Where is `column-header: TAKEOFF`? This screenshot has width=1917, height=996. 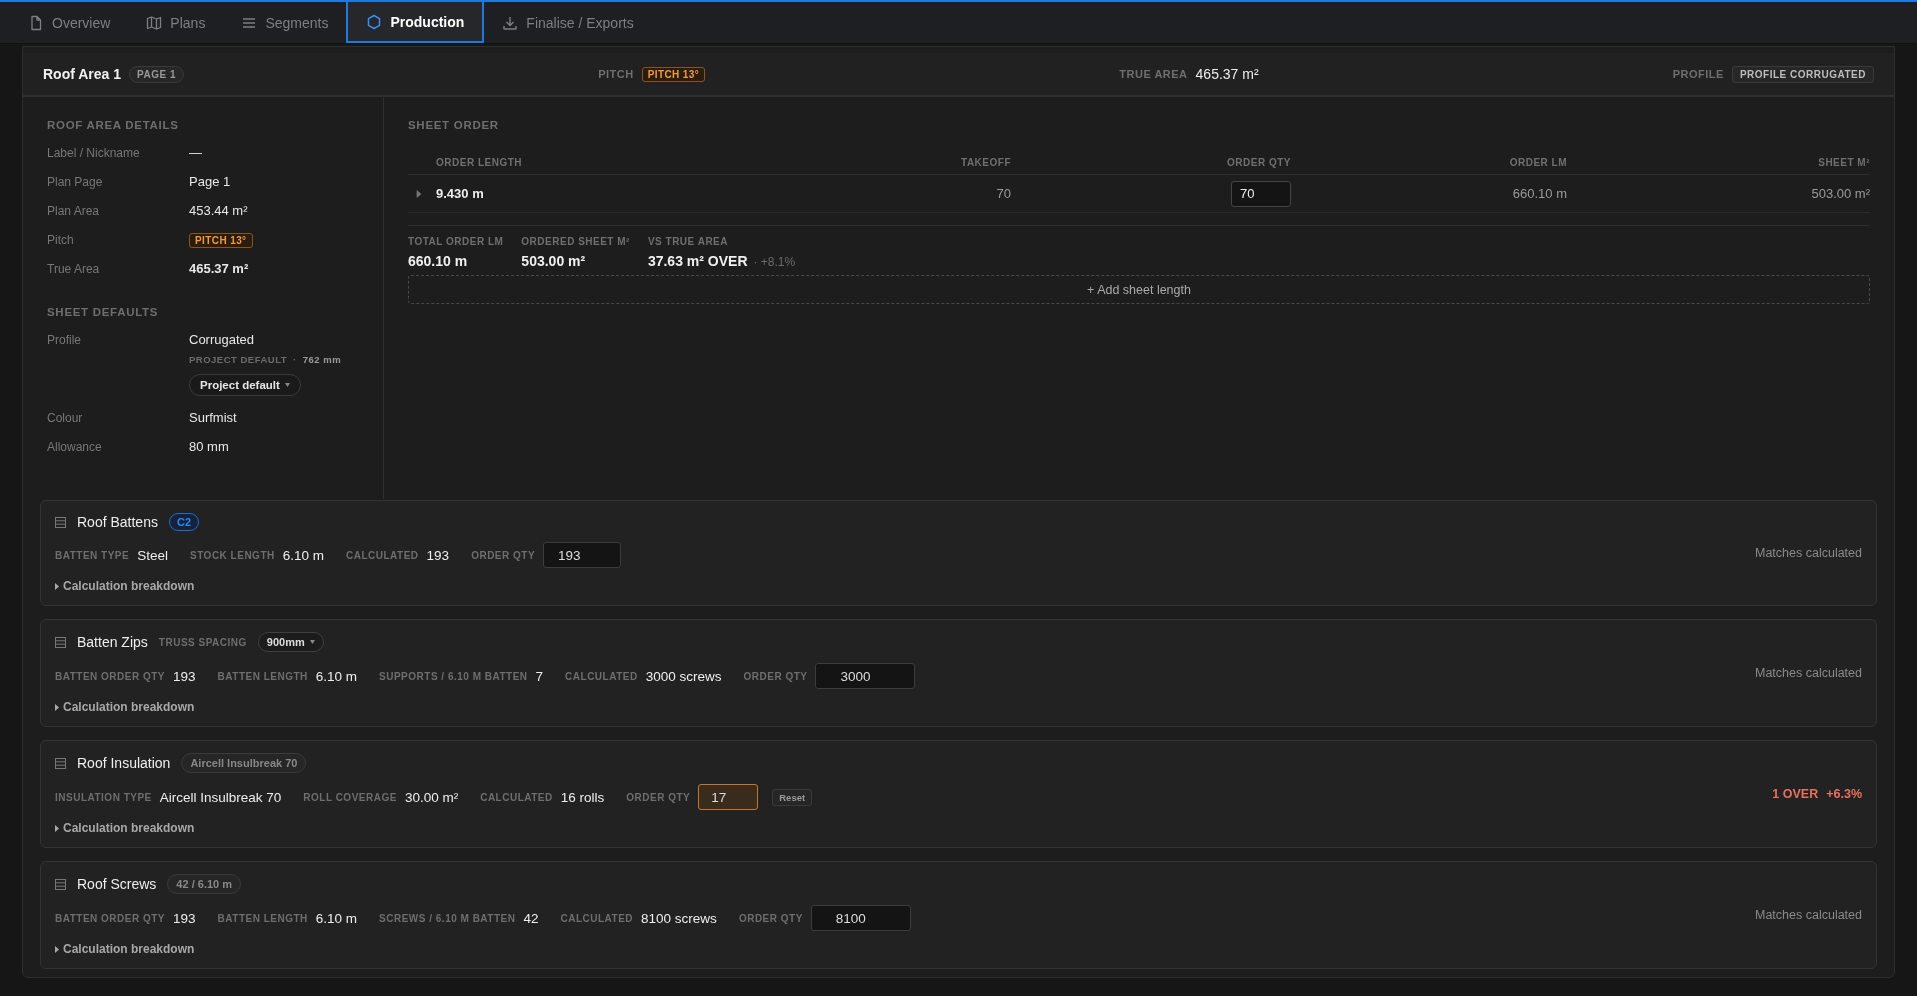 column-header: TAKEOFF is located at coordinates (911, 166).